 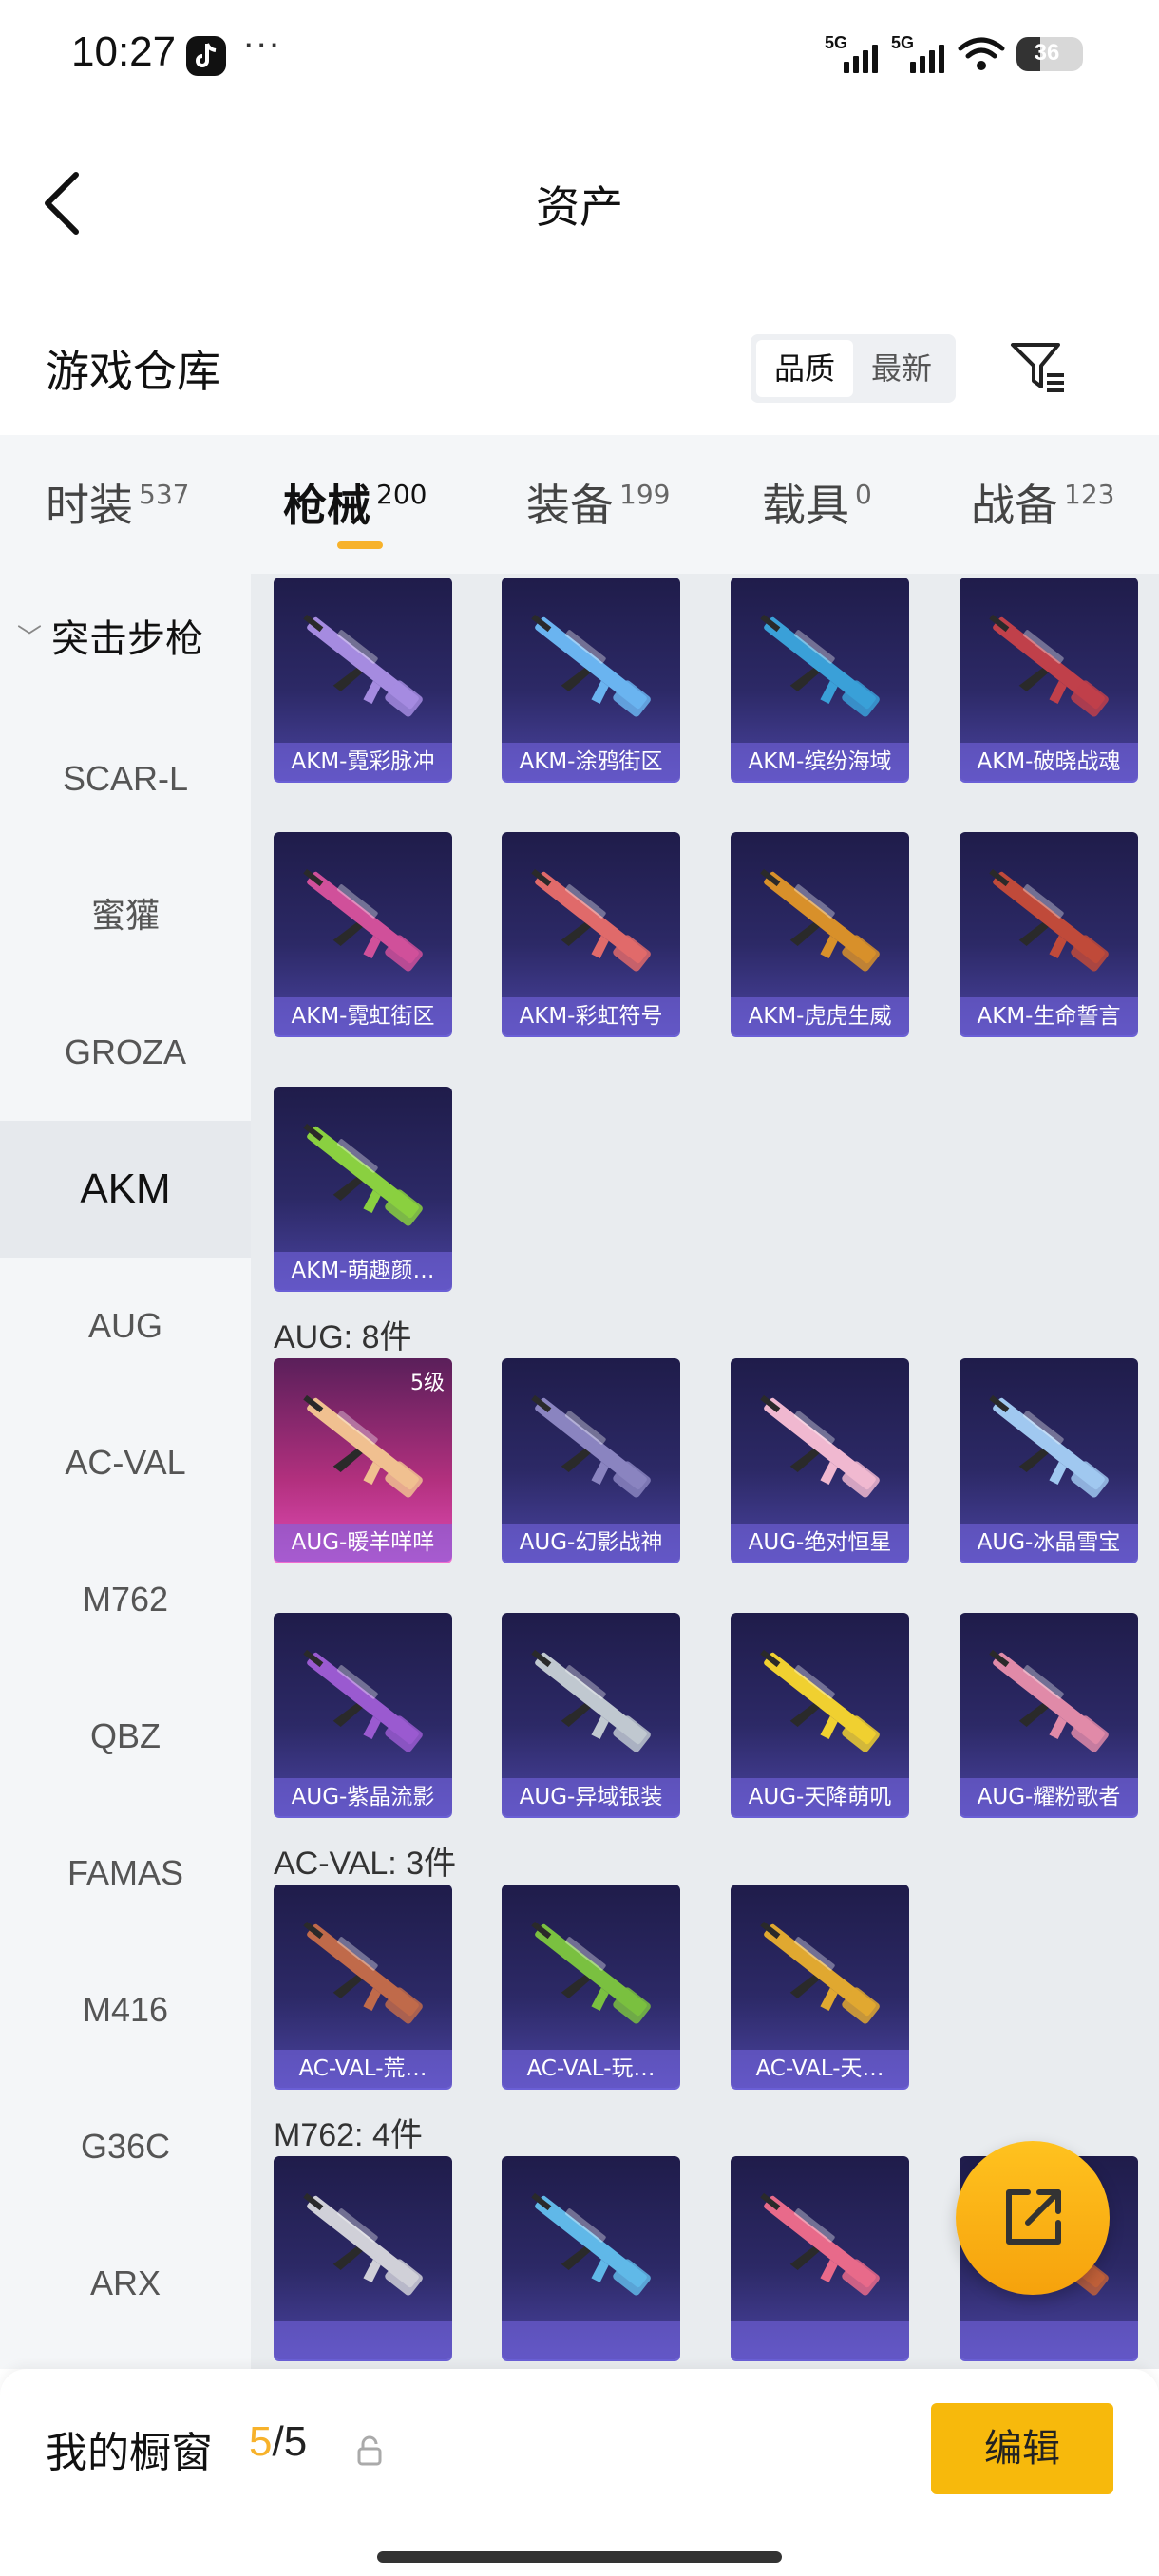 I want to click on weapon-skin-name: AKM-霓虹街区, so click(x=363, y=1016).